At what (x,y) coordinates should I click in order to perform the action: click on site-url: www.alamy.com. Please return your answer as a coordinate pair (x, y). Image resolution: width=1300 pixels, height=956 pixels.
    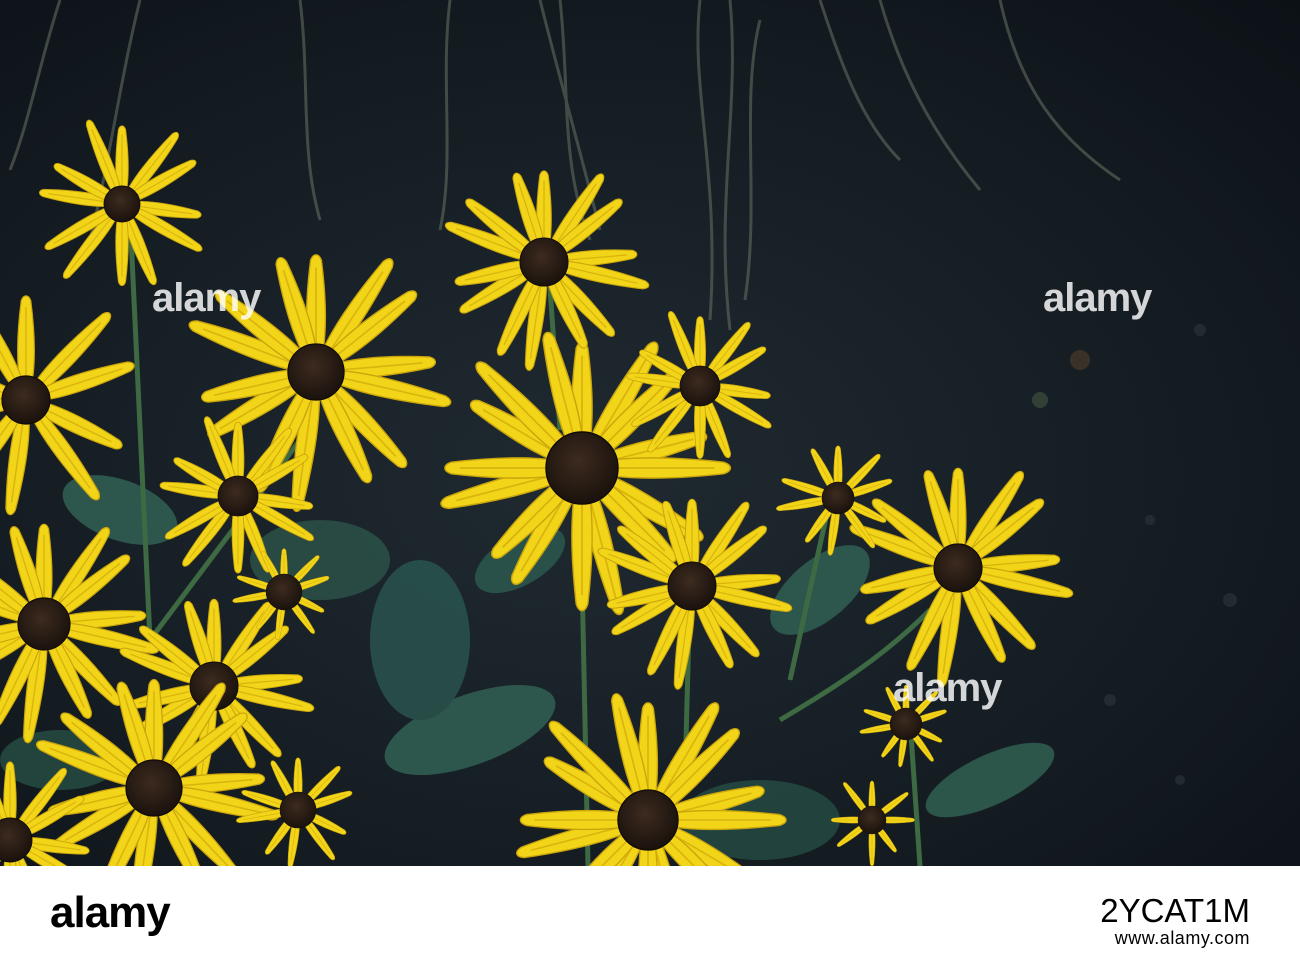
    Looking at the image, I should click on (1182, 938).